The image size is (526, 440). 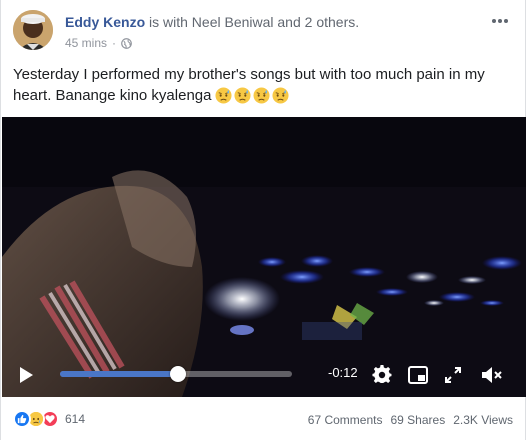 I want to click on author-name: Eddy Kenzo, so click(x=105, y=22).